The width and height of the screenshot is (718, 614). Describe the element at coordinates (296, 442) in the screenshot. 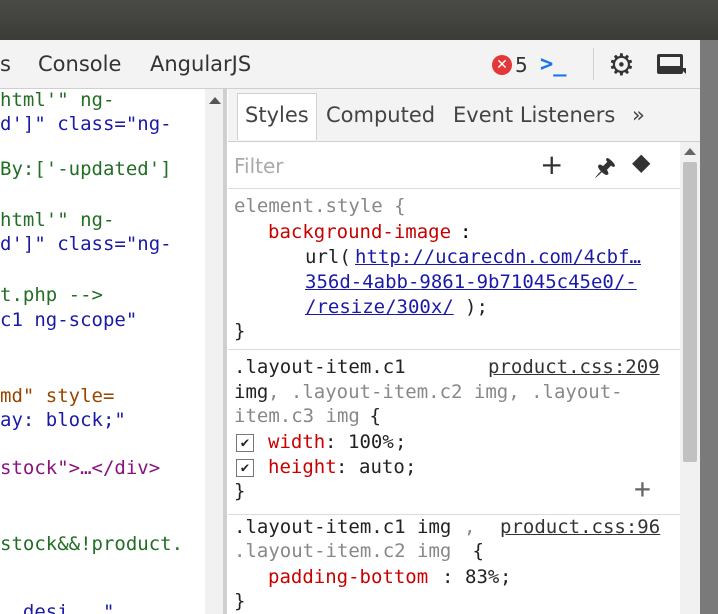

I see `css-property-name: width` at that location.